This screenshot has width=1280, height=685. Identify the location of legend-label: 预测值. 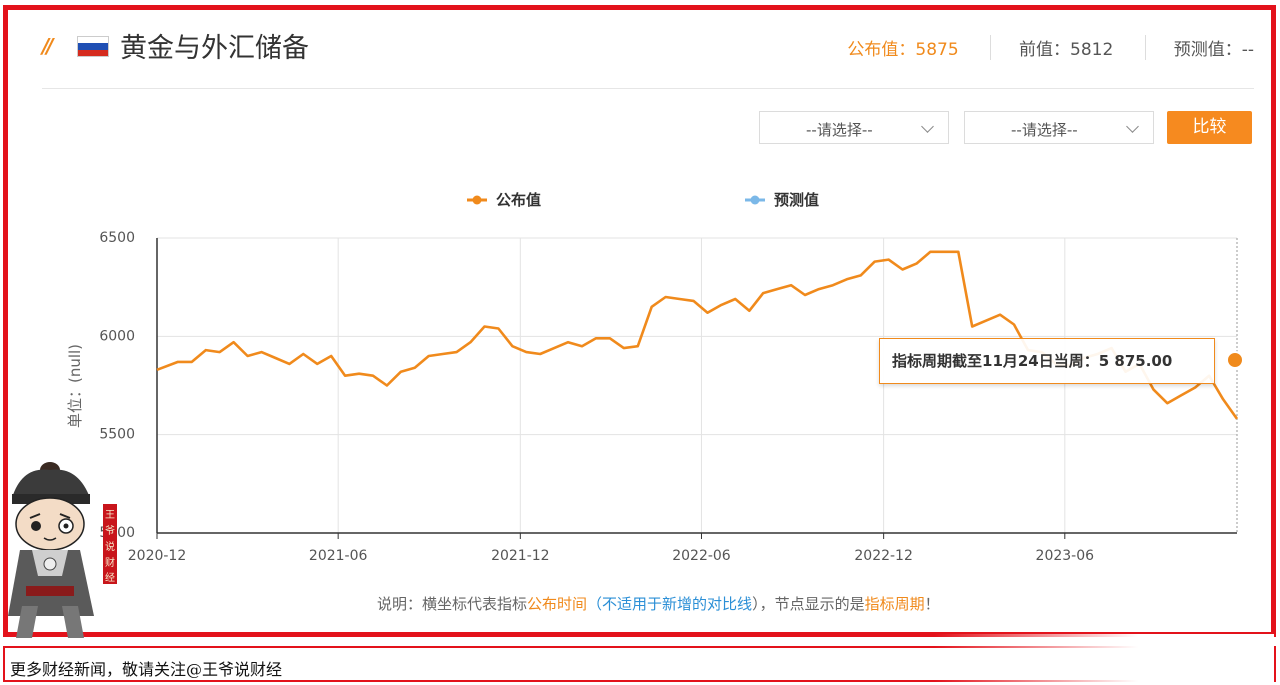
(796, 200).